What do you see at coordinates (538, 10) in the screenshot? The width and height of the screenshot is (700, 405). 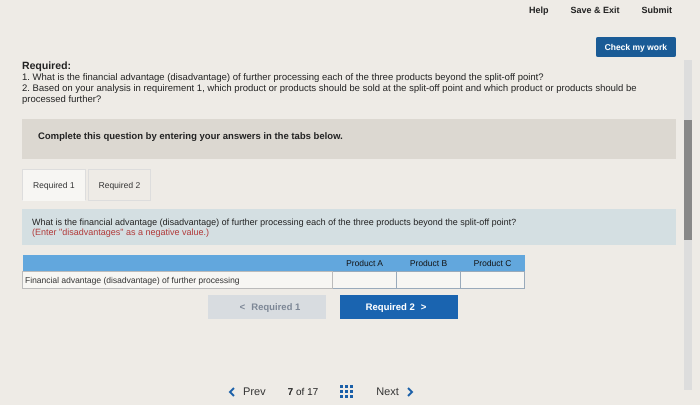 I see `top-link: Help` at bounding box center [538, 10].